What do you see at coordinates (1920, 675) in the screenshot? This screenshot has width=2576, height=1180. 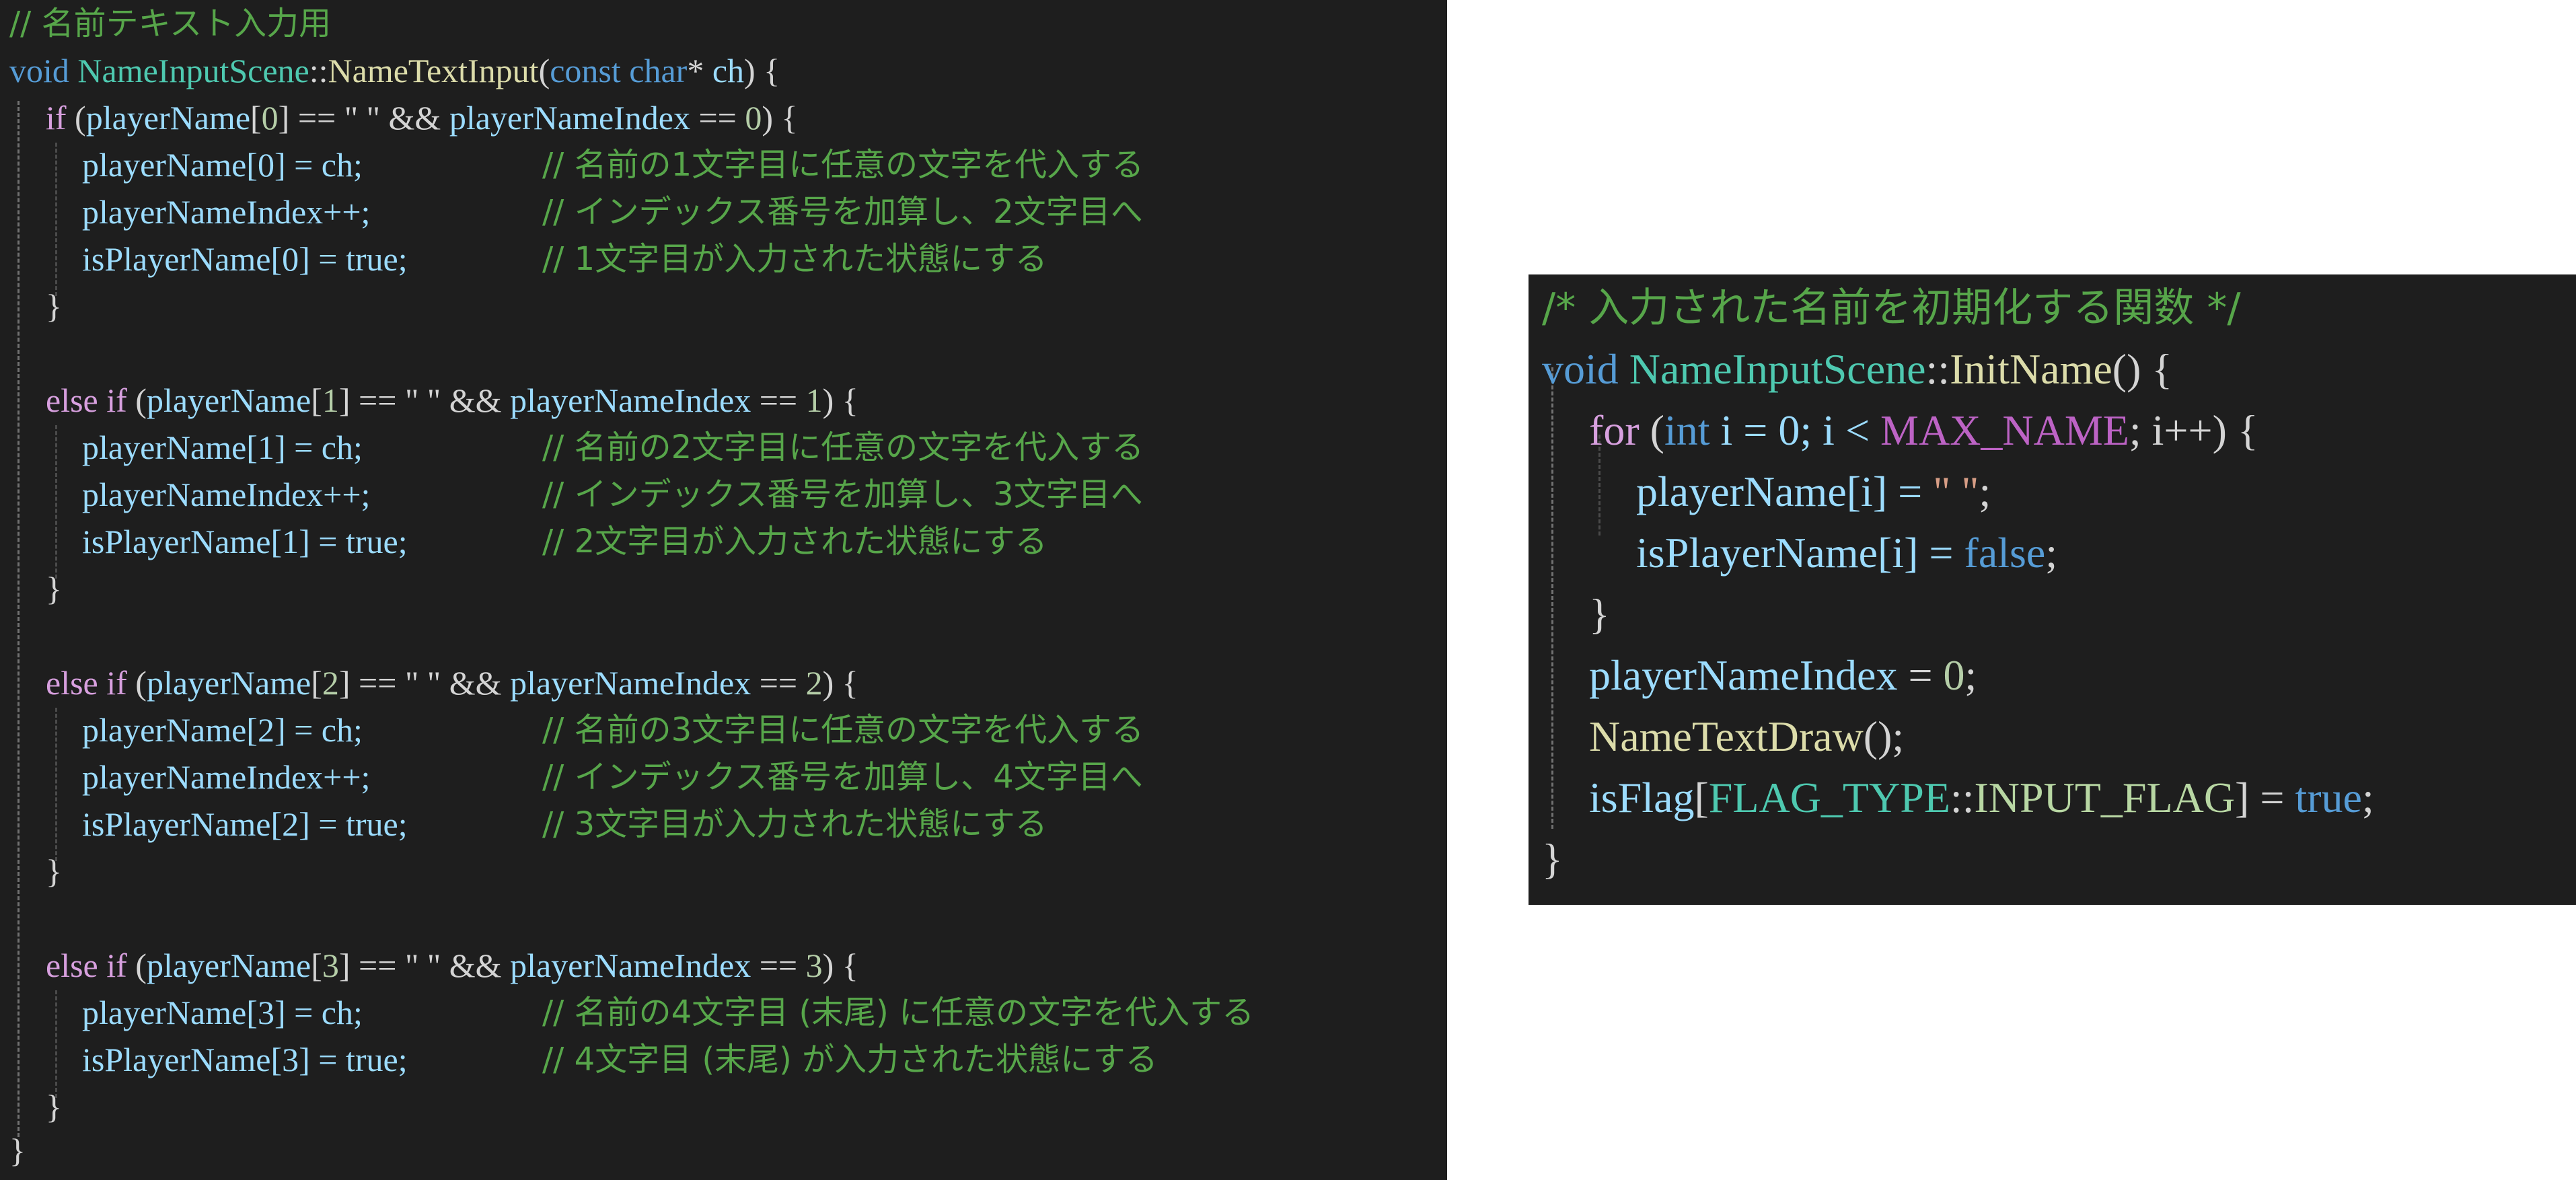 I see `assign-operator: =` at bounding box center [1920, 675].